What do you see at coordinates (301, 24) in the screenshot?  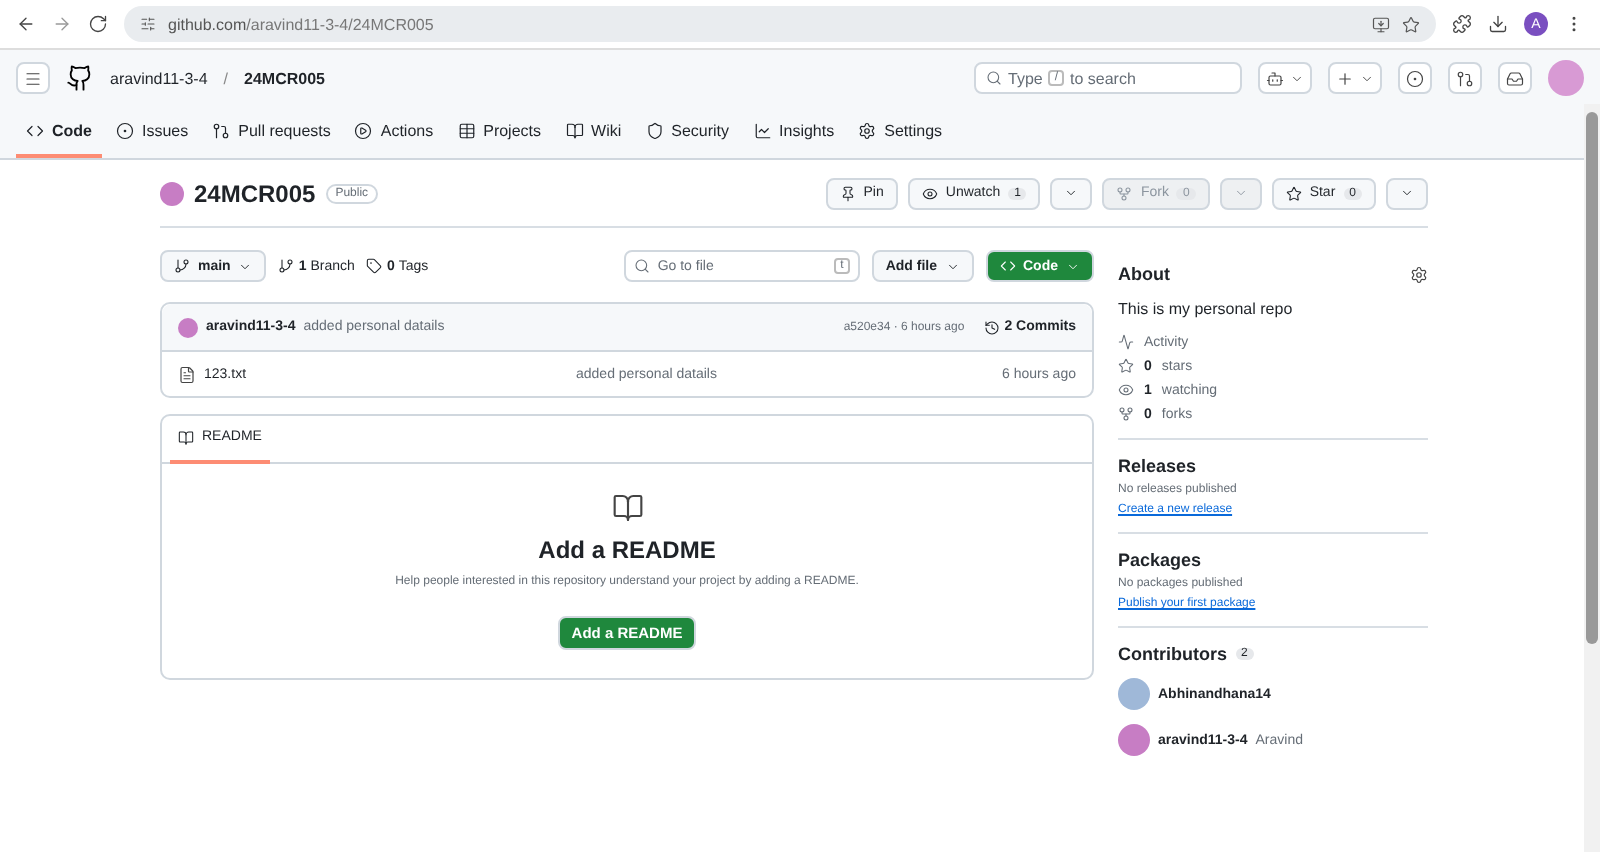 I see `url-text: github.com/aravind11-3-4/24MCR005` at bounding box center [301, 24].